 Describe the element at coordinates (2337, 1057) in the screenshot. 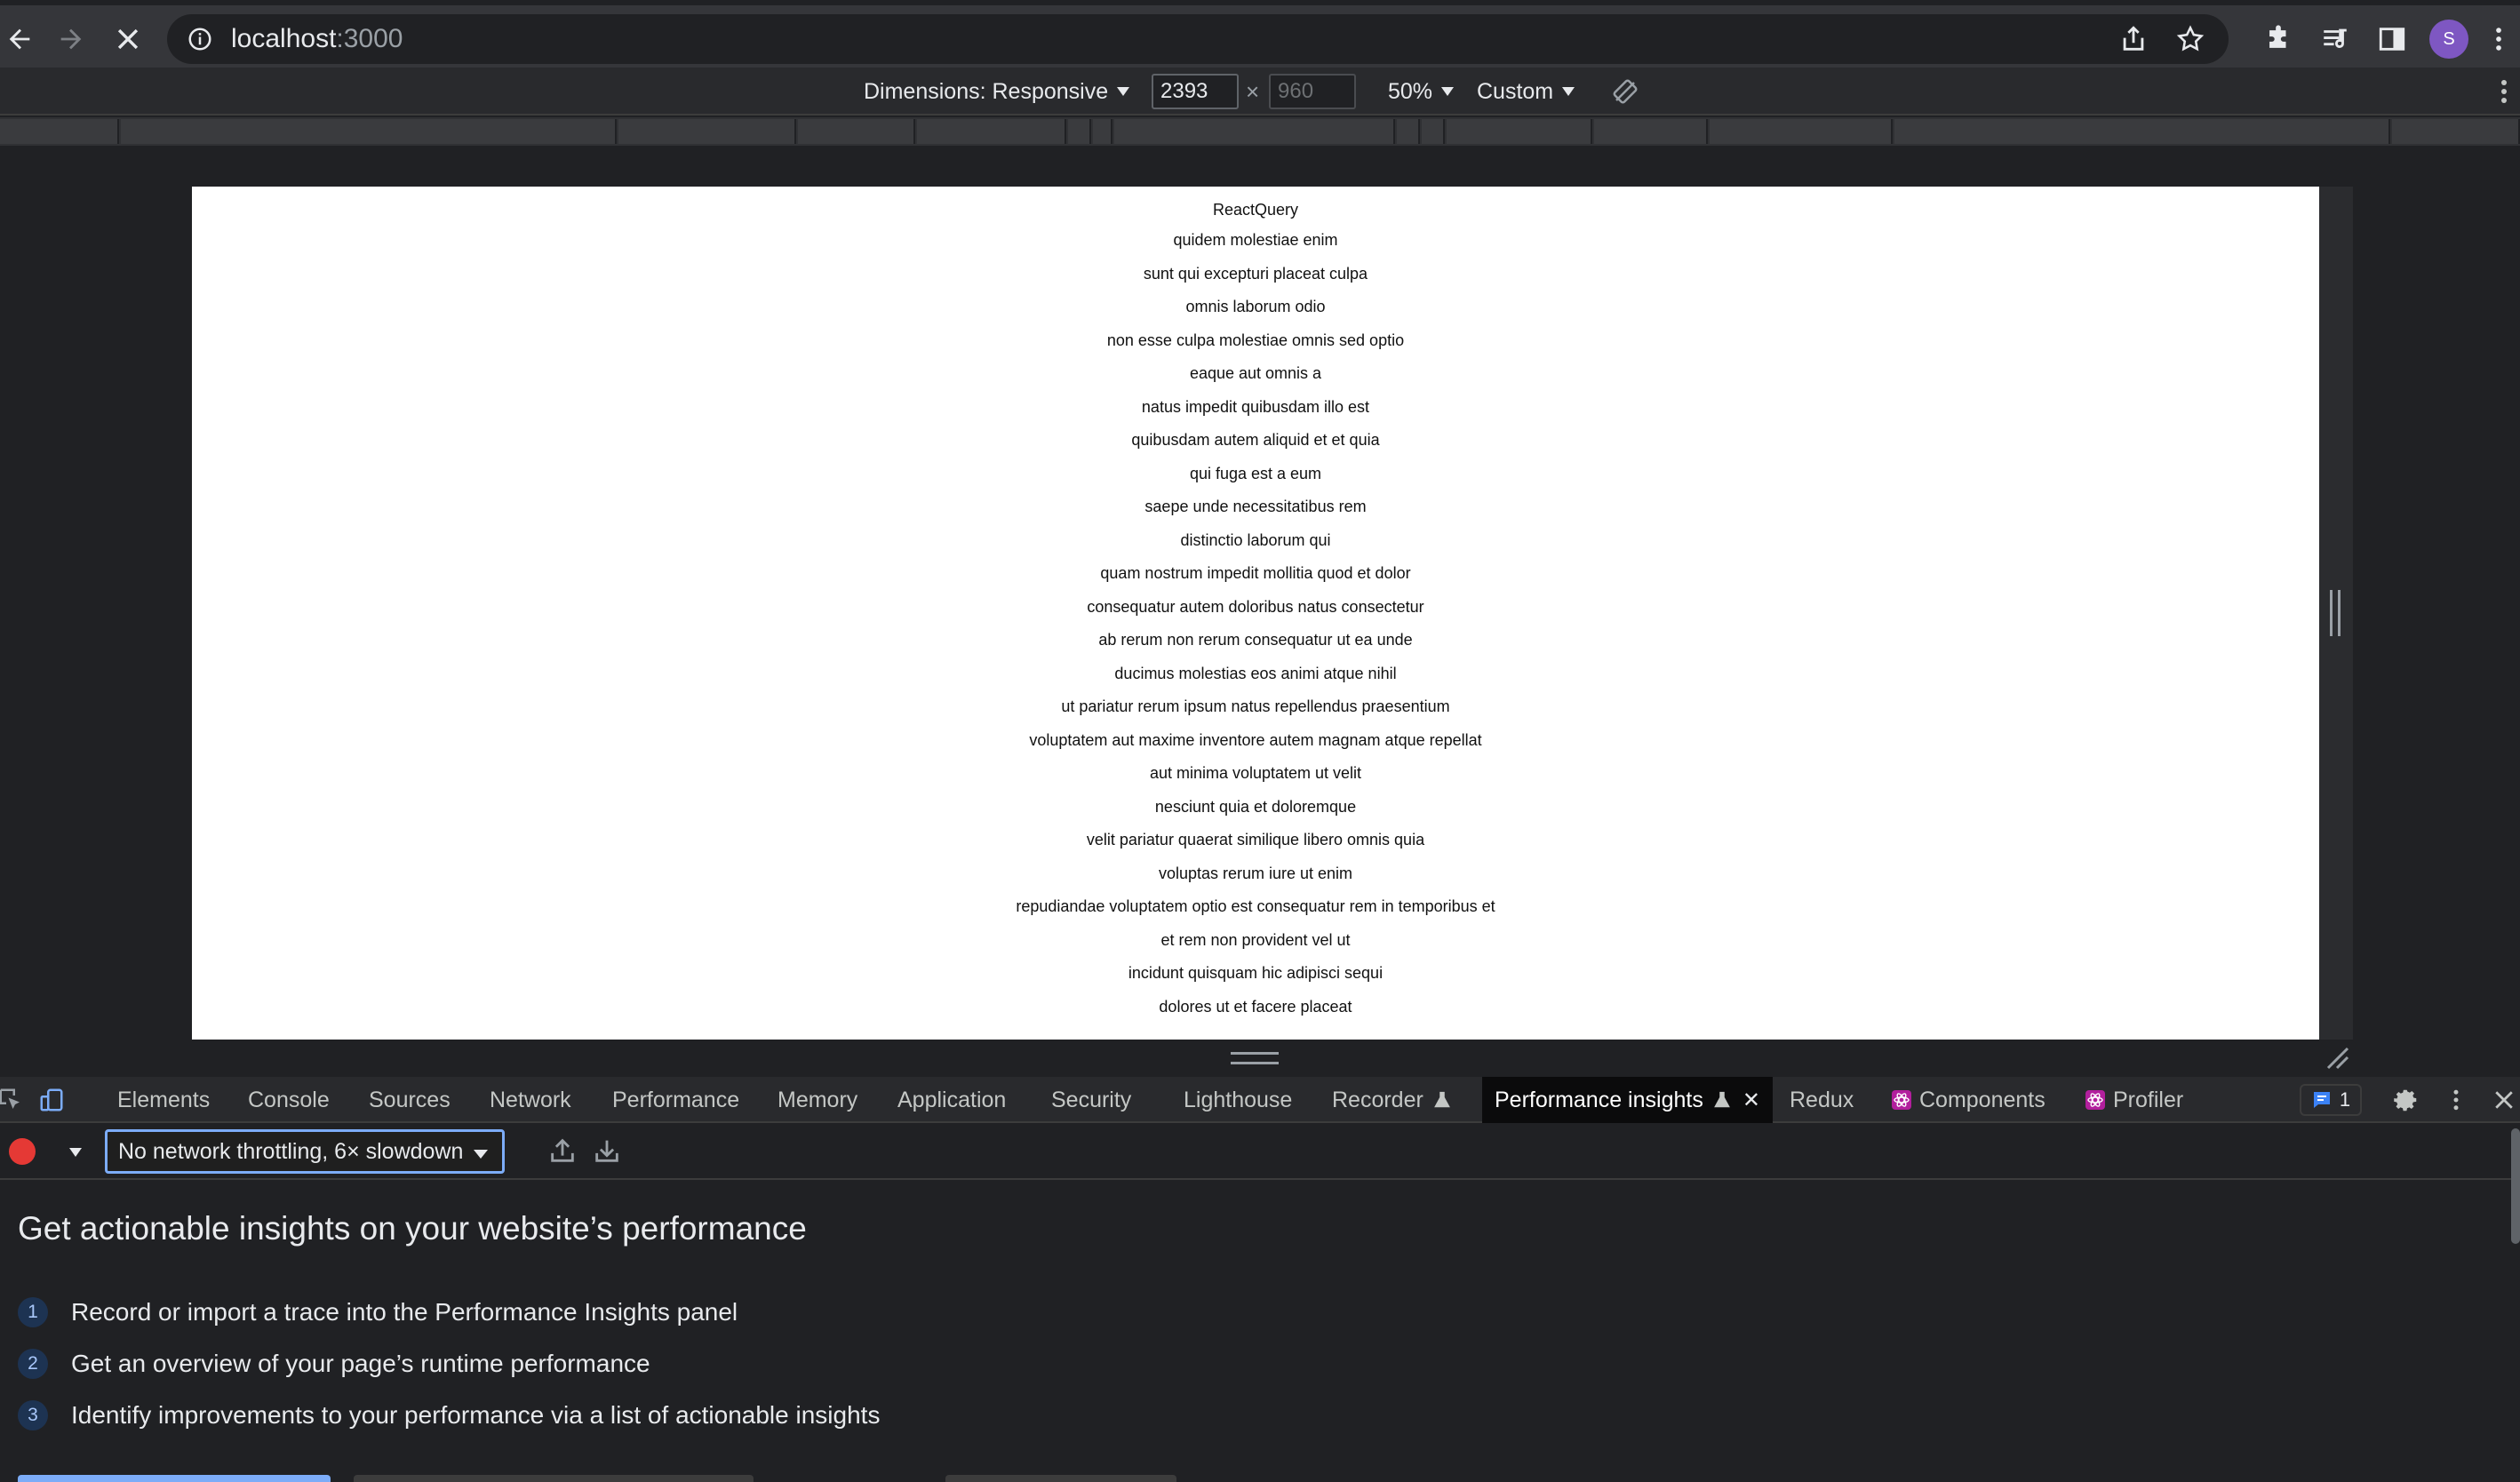

I see `resize-corner-icon` at that location.